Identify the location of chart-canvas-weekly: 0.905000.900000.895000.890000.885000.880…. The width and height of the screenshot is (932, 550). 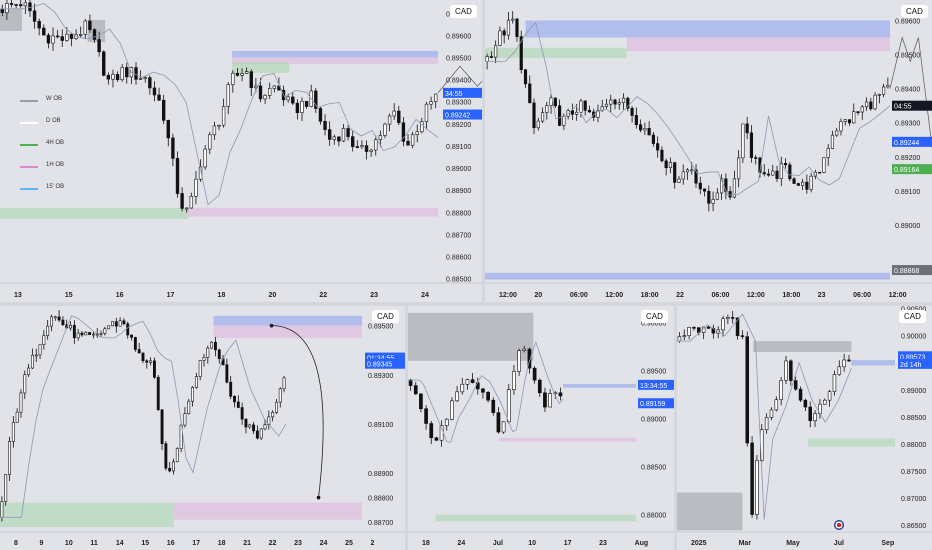
(804, 428).